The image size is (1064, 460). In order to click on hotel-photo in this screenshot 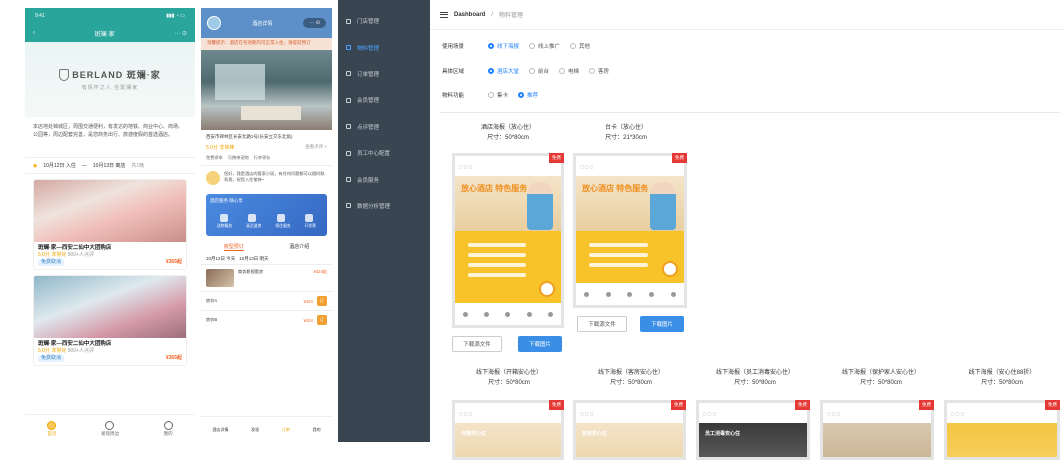, I will do `click(266, 90)`.